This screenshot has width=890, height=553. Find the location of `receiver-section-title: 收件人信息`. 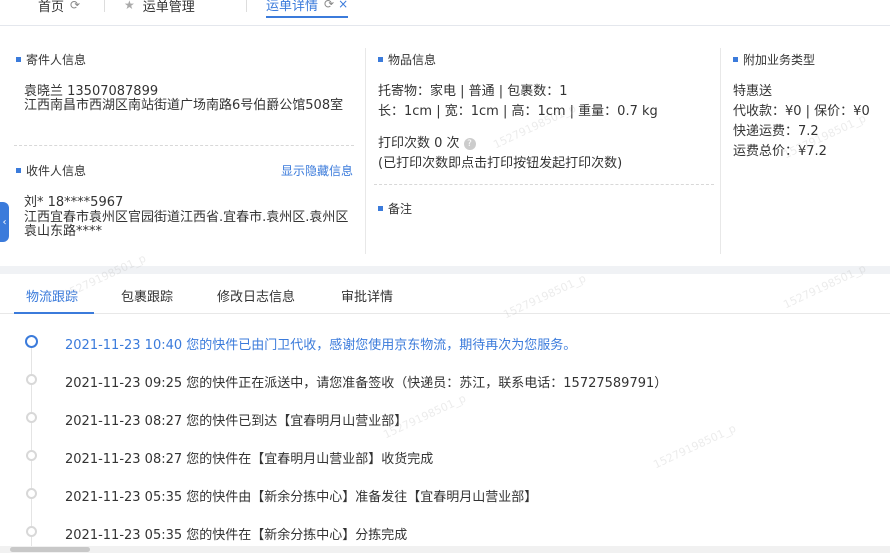

receiver-section-title: 收件人信息 is located at coordinates (51, 170).